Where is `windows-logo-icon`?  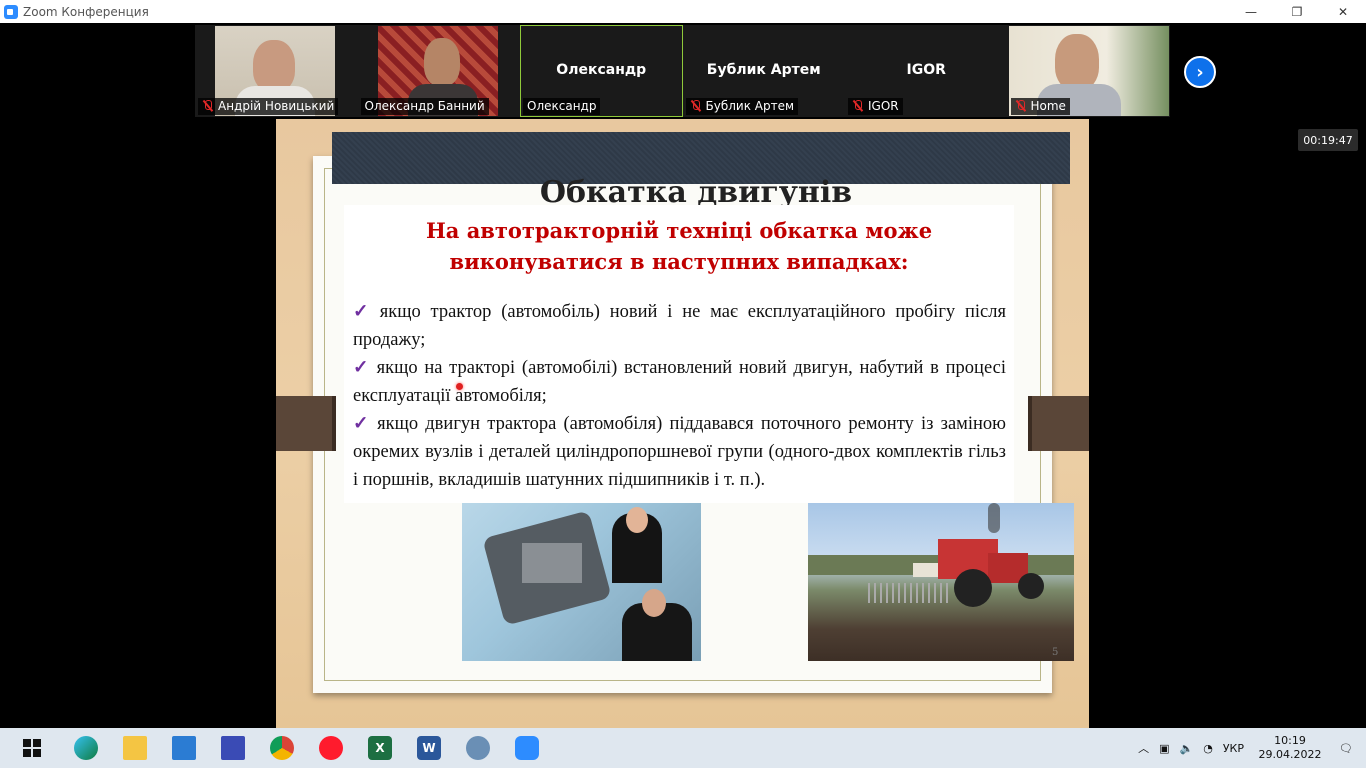 windows-logo-icon is located at coordinates (32, 748).